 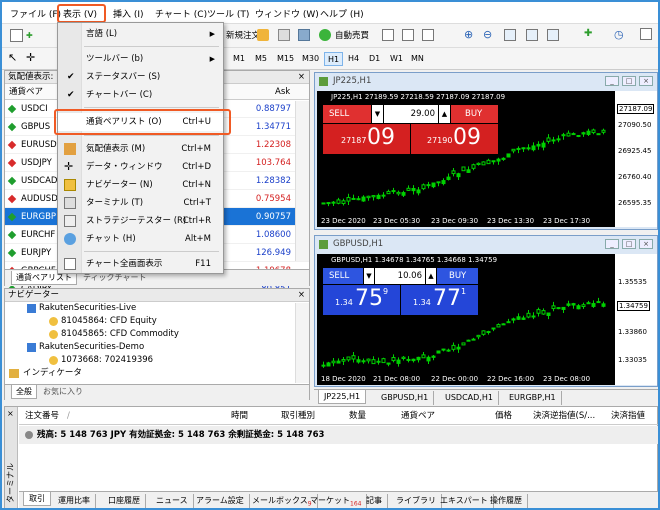 I want to click on sell-price-box: 1.34 75 9, so click(x=361, y=300).